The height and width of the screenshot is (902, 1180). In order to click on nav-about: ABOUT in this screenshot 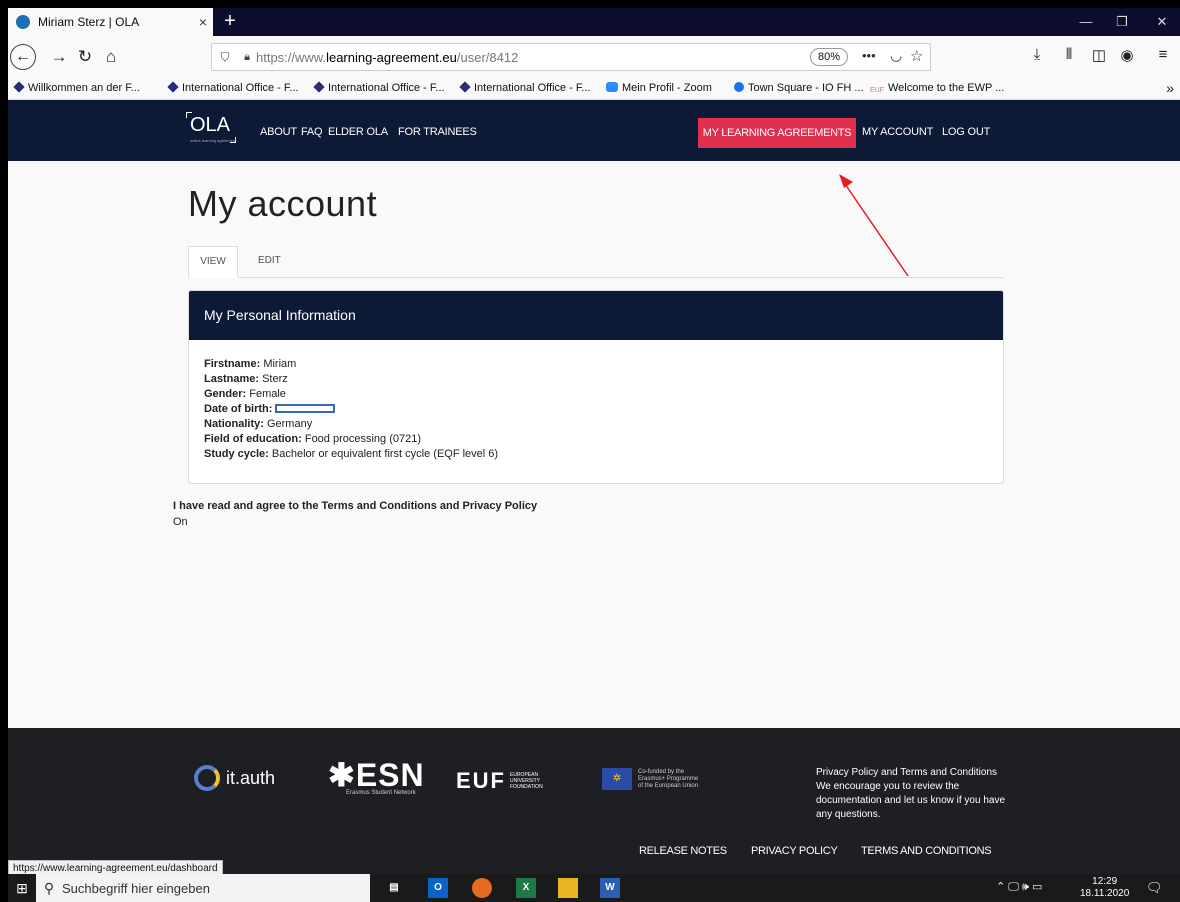, I will do `click(278, 132)`.